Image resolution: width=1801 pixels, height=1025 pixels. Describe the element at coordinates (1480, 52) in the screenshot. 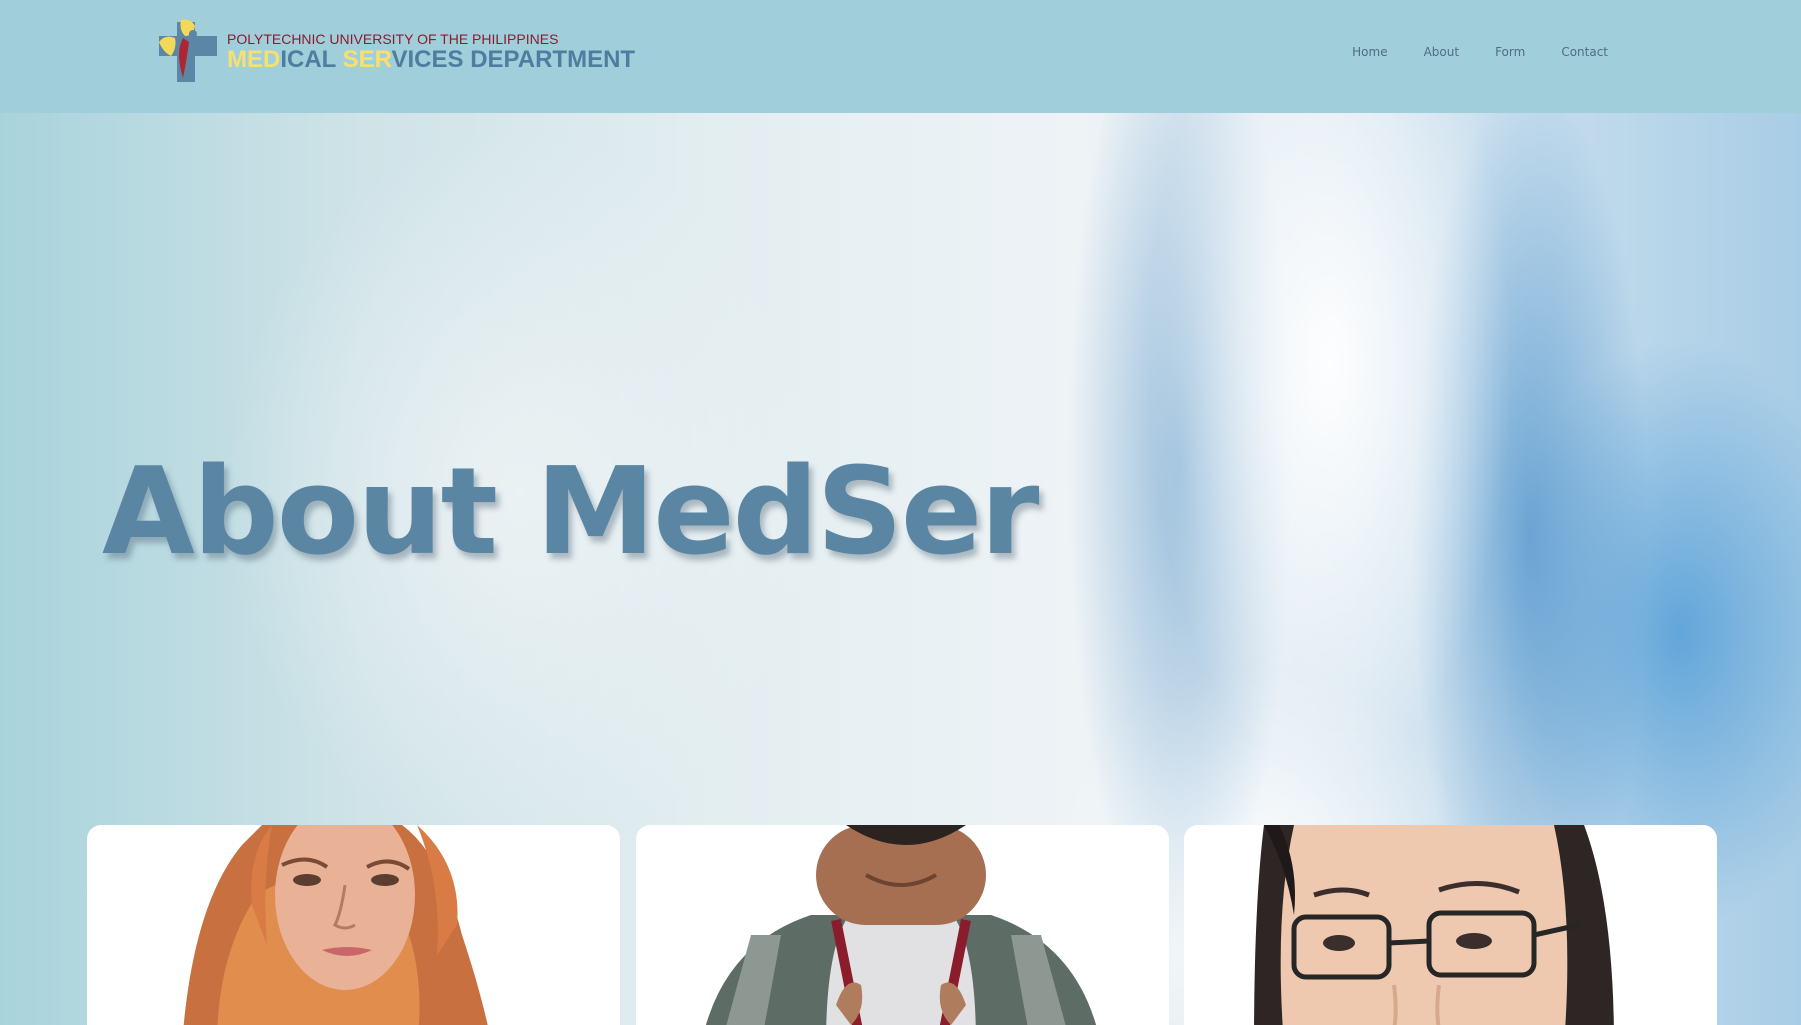

I see `main-nav: Home About Form Contact` at that location.